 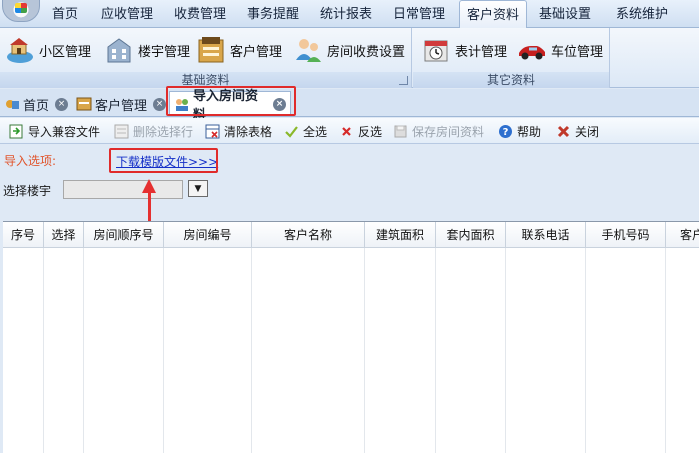 What do you see at coordinates (231, 101) in the screenshot?
I see `tab-highlight-annotation` at bounding box center [231, 101].